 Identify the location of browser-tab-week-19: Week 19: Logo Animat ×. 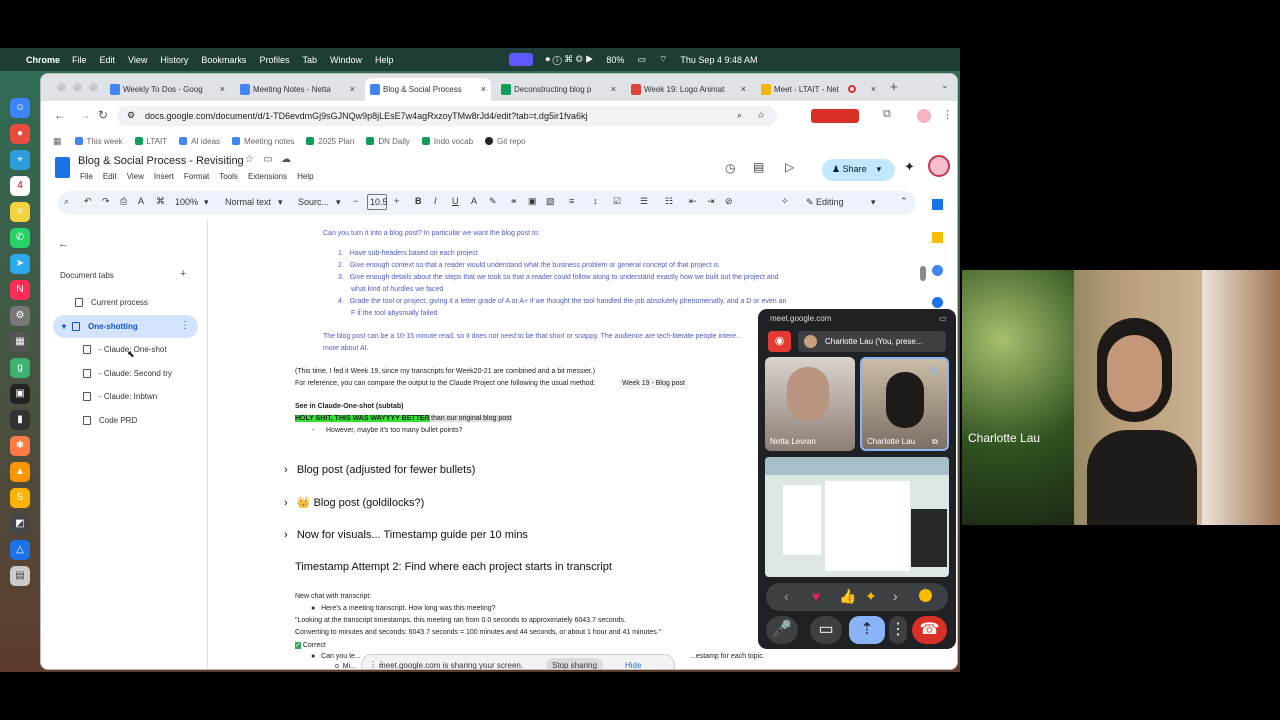
(688, 89).